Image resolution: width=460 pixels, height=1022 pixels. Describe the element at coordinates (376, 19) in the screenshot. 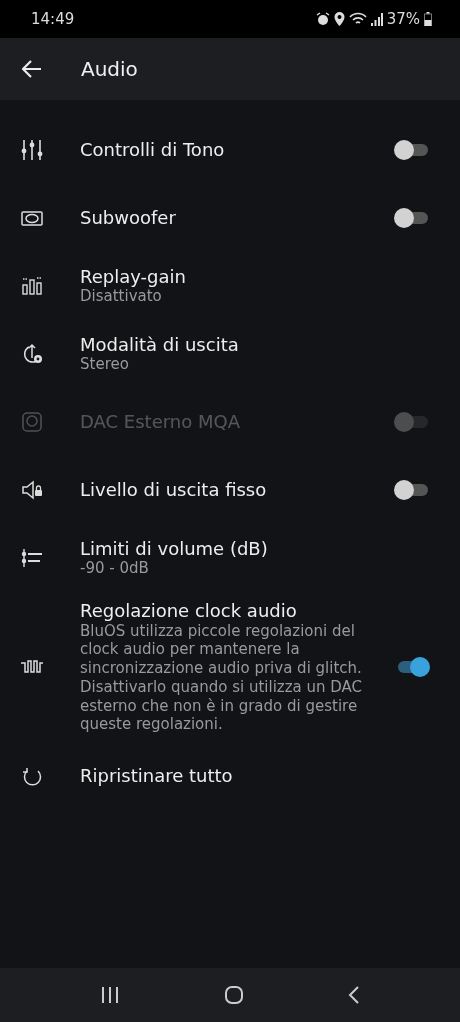

I see `signal-icon` at that location.